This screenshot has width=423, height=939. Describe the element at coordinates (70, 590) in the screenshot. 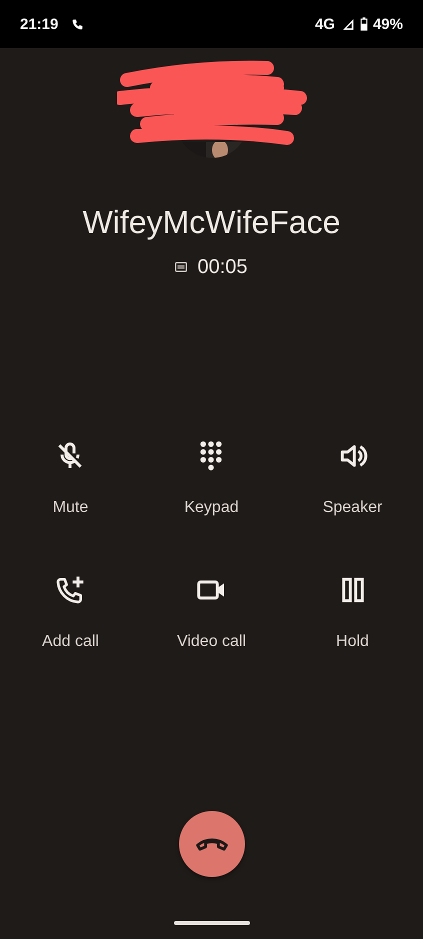

I see `add-call-icon` at that location.